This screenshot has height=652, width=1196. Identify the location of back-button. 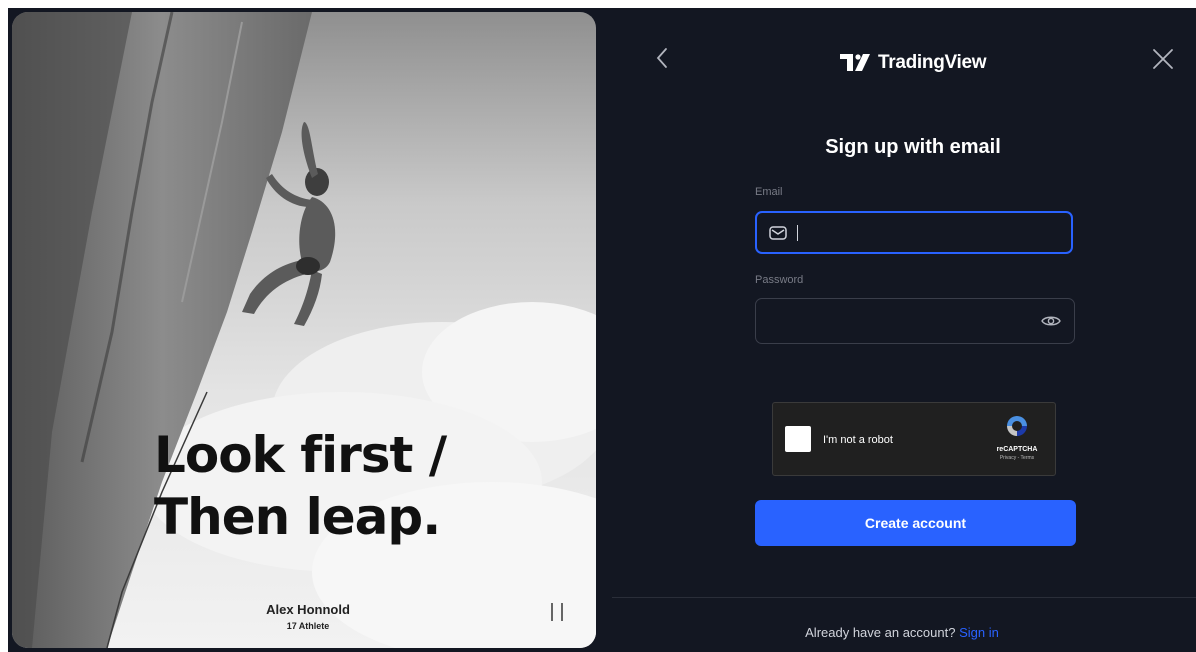
(662, 58).